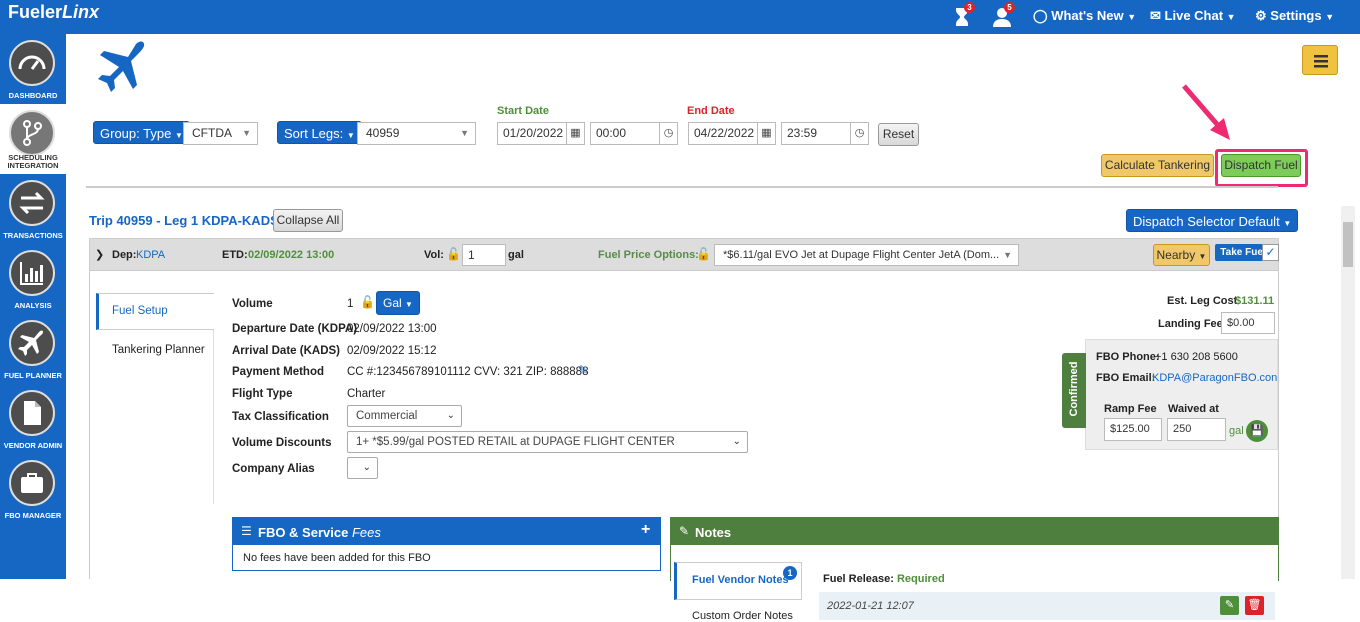 This screenshot has height=622, width=1360. I want to click on menu-toggle-button, so click(1320, 60).